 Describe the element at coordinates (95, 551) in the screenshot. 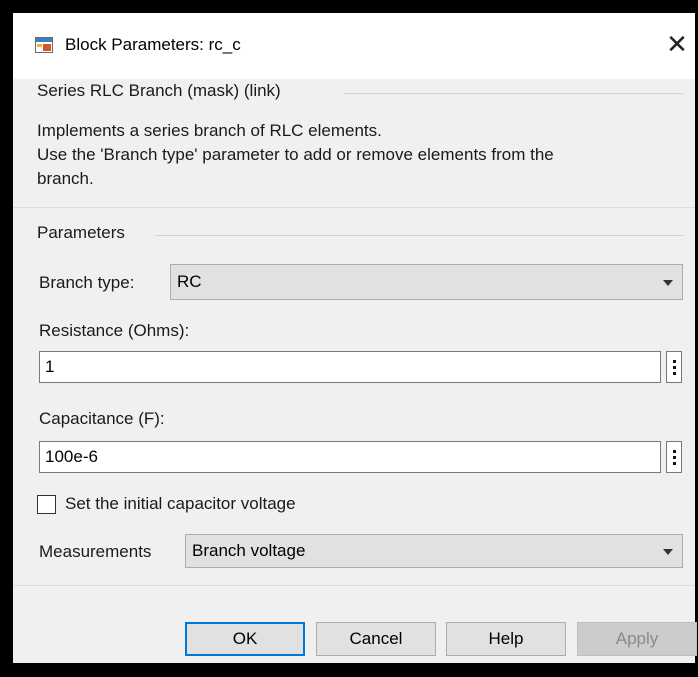

I see `measurements-label: Measurements` at that location.